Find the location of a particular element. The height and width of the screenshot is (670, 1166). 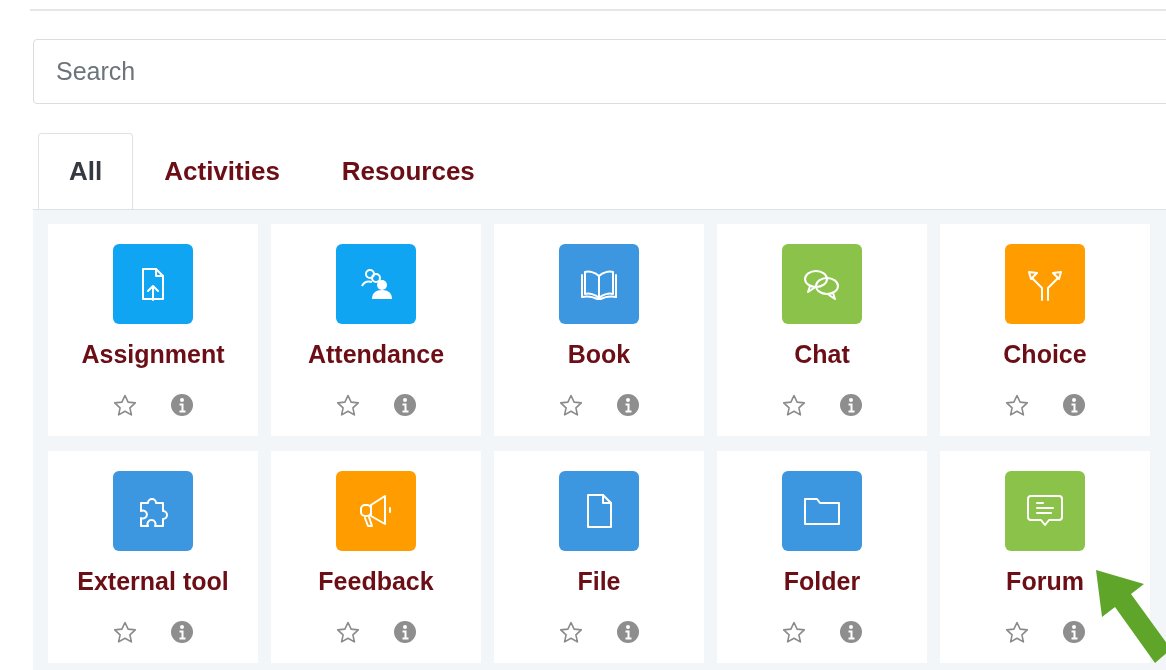

module-name: External tool is located at coordinates (153, 581).